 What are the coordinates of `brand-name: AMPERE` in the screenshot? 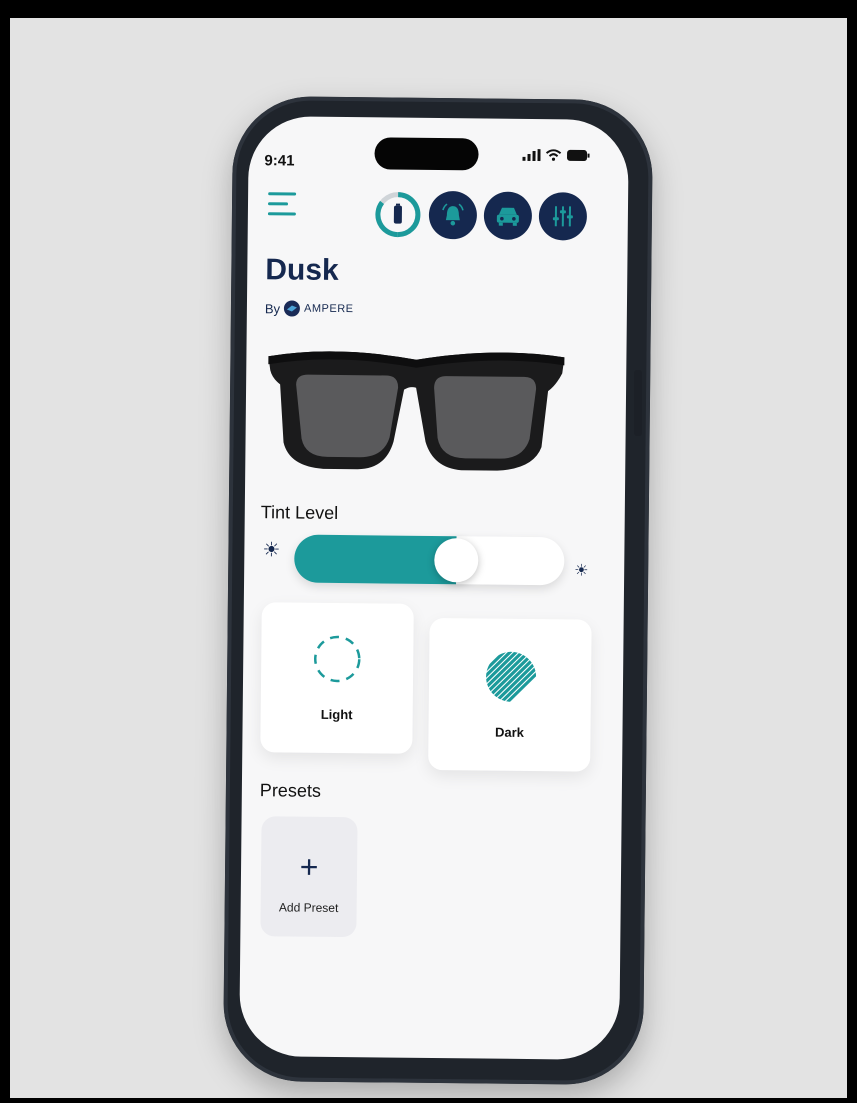 It's located at (329, 309).